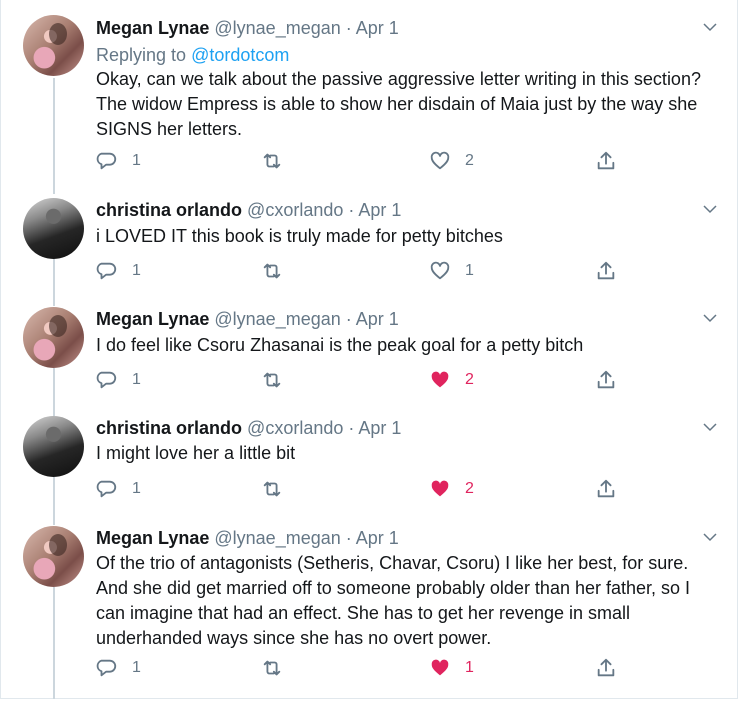  Describe the element at coordinates (196, 453) in the screenshot. I see `tweet-text: I might love her a little bit` at that location.